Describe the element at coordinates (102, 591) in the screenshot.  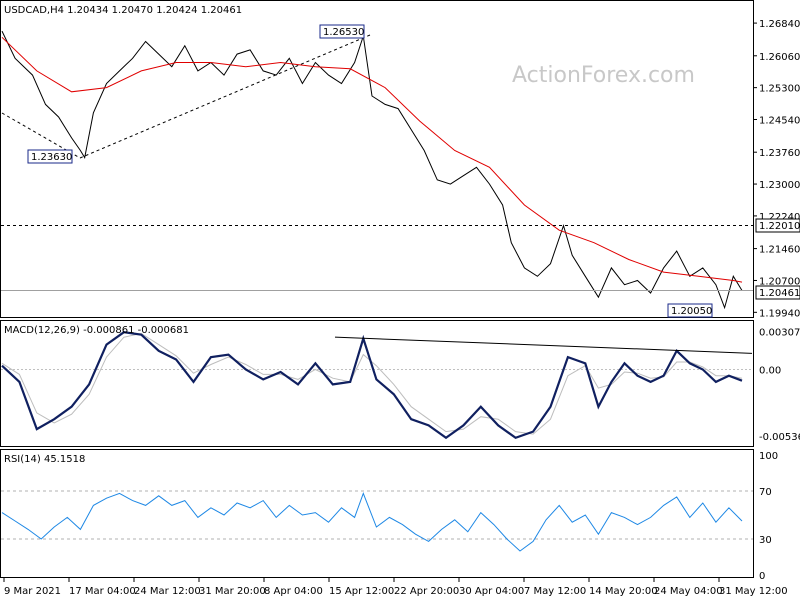
I see `x-tick-label: 17 Mar 04:00` at that location.